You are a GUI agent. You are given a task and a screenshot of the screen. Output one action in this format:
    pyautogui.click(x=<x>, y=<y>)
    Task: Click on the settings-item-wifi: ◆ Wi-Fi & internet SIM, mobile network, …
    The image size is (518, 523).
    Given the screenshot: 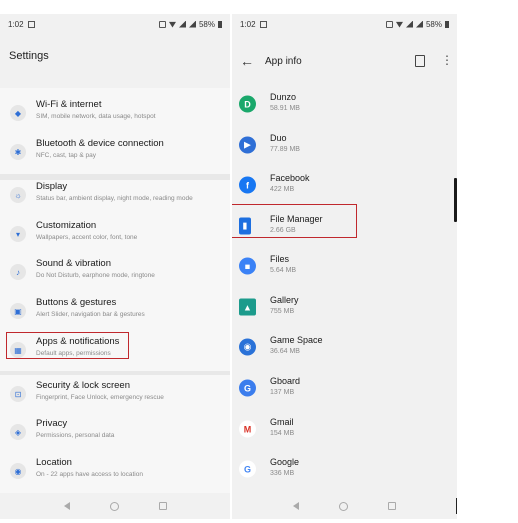 What is the action you would take?
    pyautogui.click(x=115, y=113)
    